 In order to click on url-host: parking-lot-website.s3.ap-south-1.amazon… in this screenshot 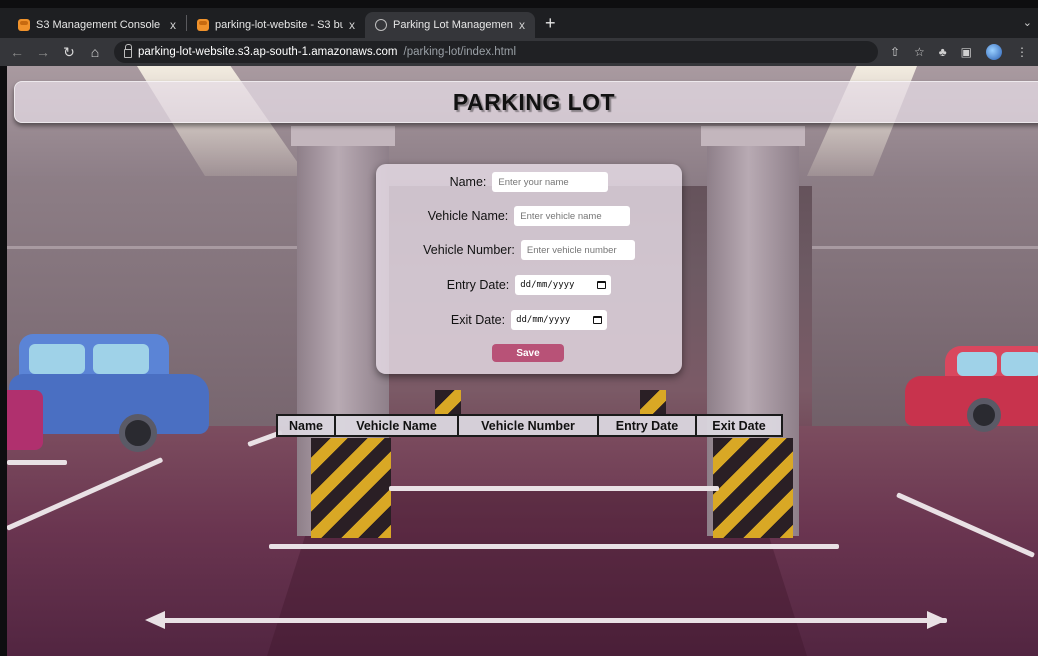, I will do `click(268, 52)`.